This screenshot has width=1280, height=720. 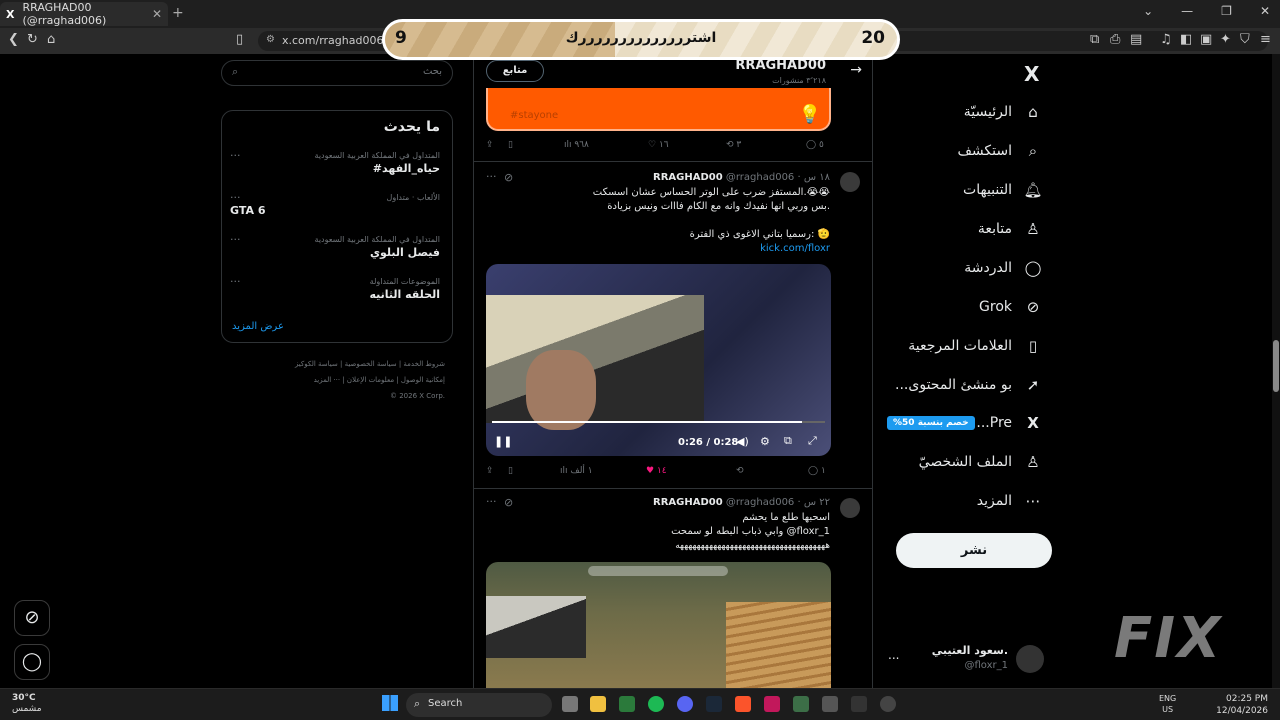 What do you see at coordinates (788, 441) in the screenshot?
I see `pip-icon: ⧉` at bounding box center [788, 441].